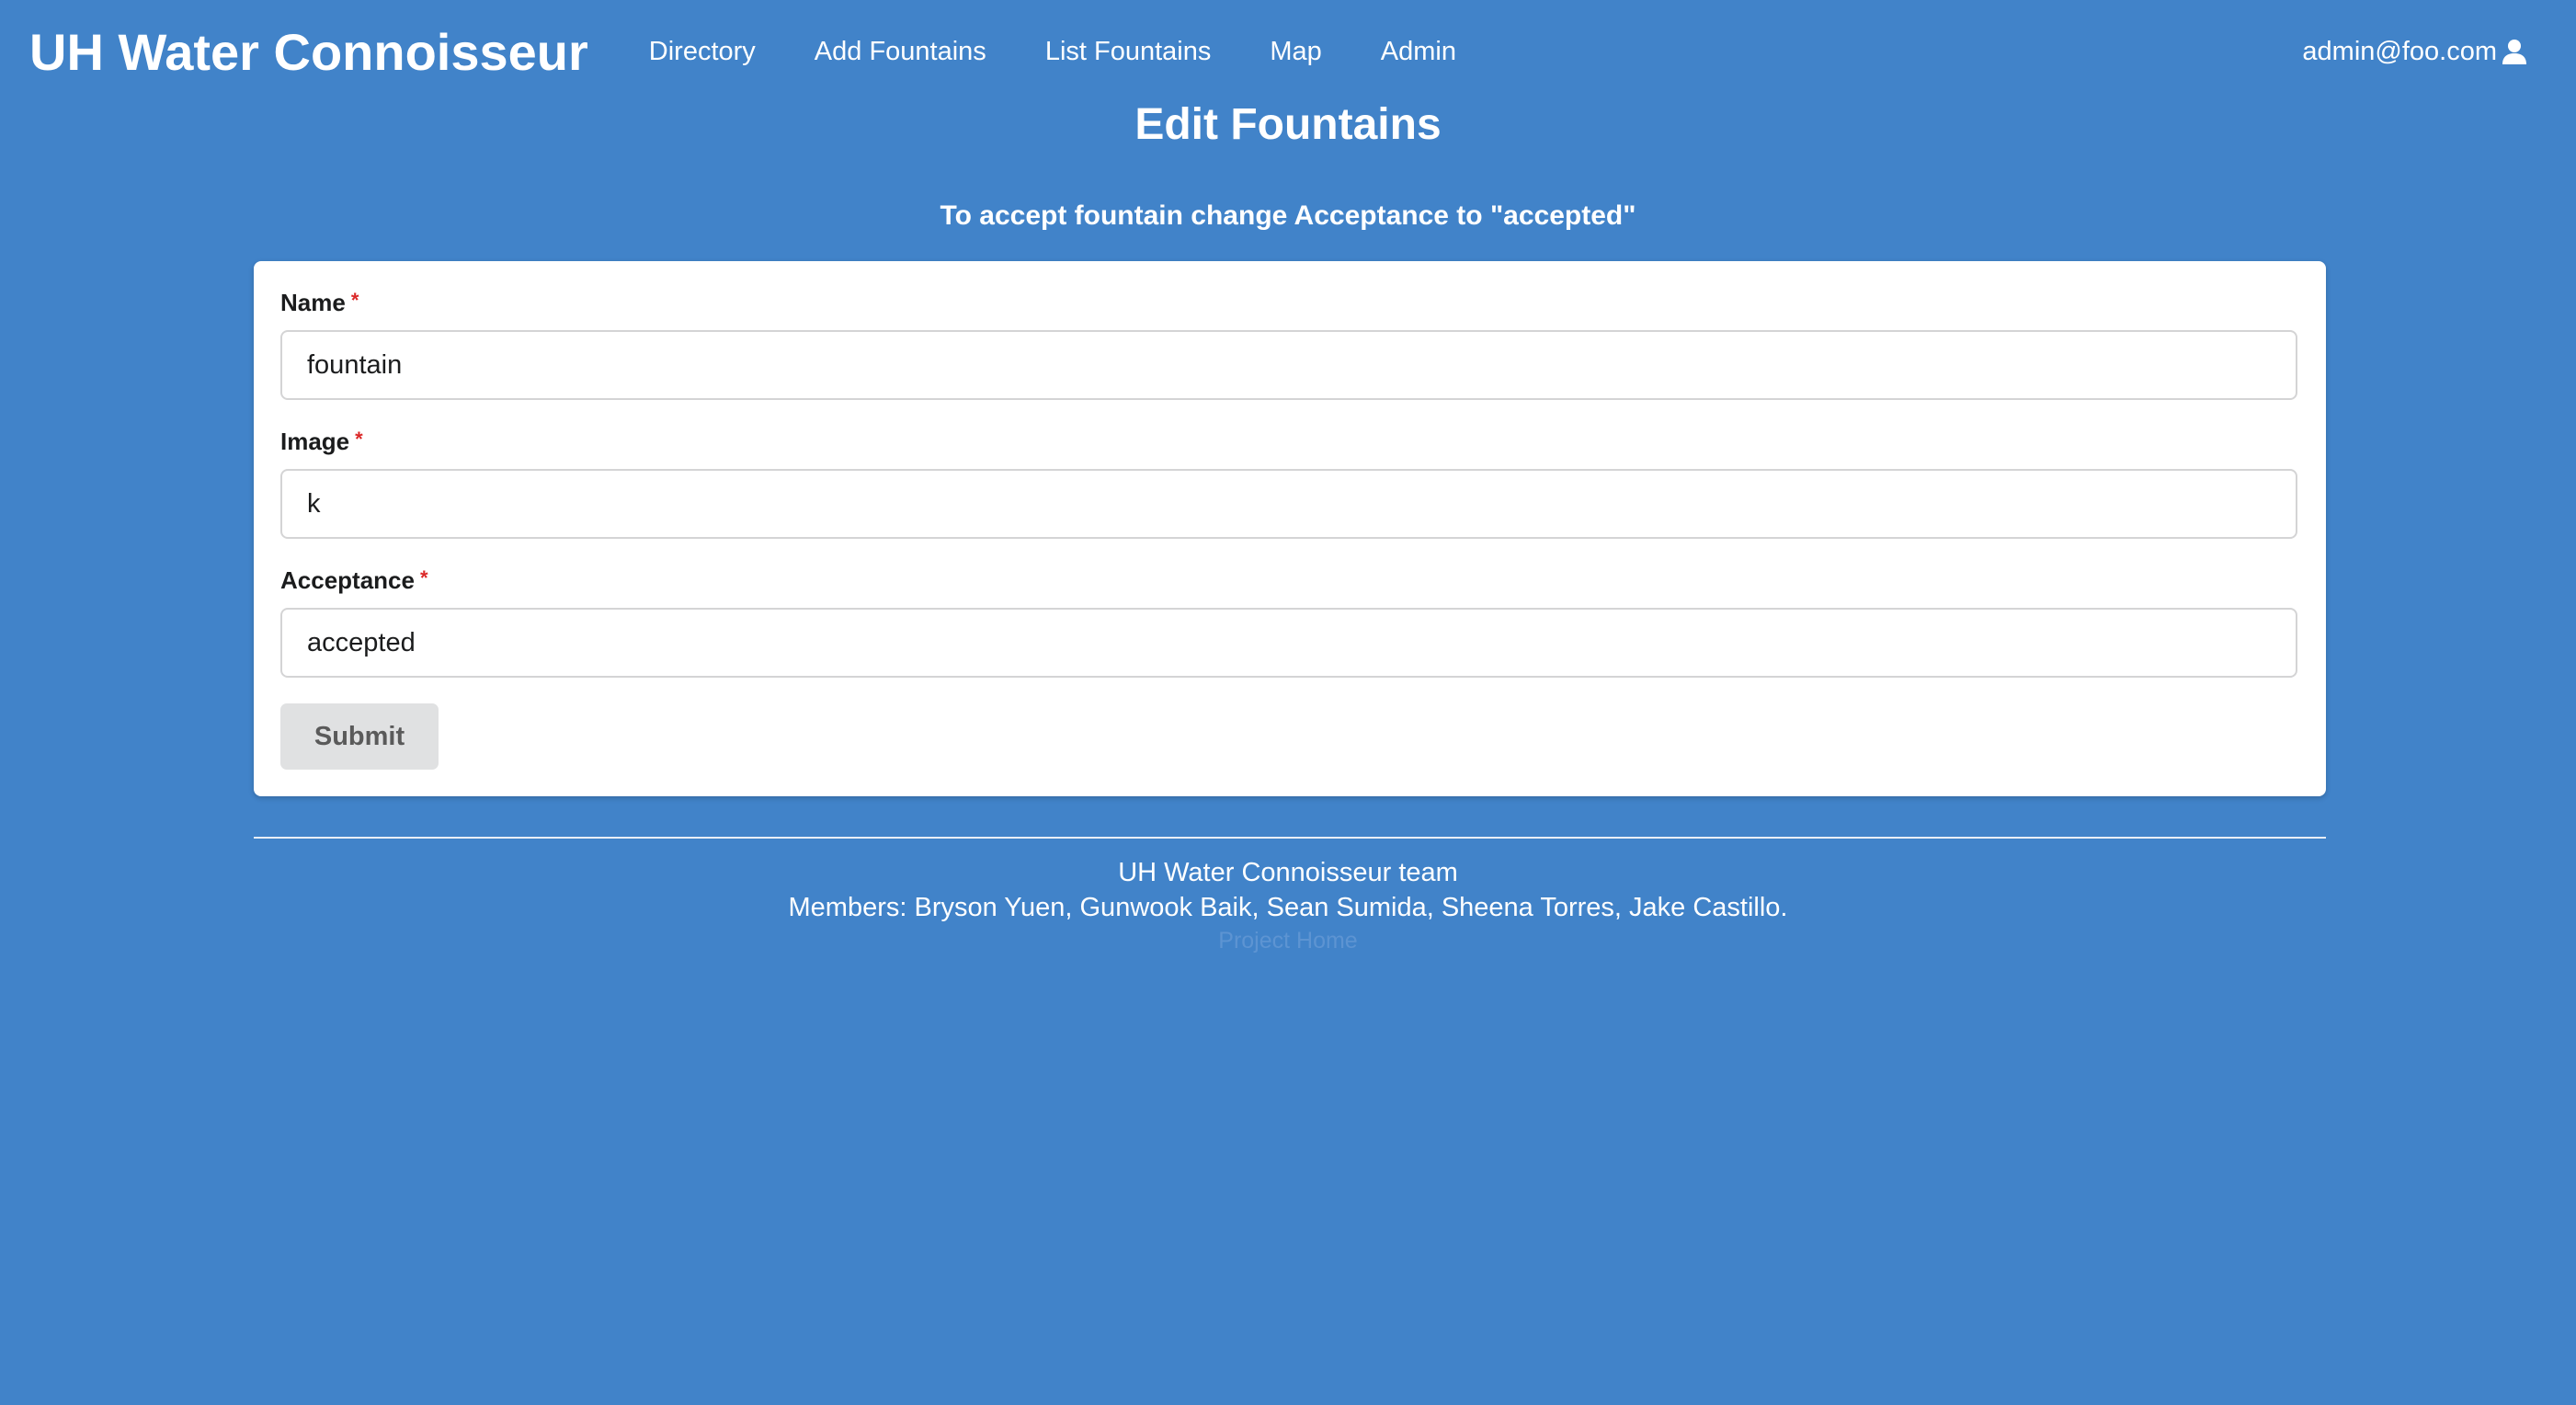 The image size is (2576, 1405). What do you see at coordinates (2514, 51) in the screenshot?
I see `user-icon` at bounding box center [2514, 51].